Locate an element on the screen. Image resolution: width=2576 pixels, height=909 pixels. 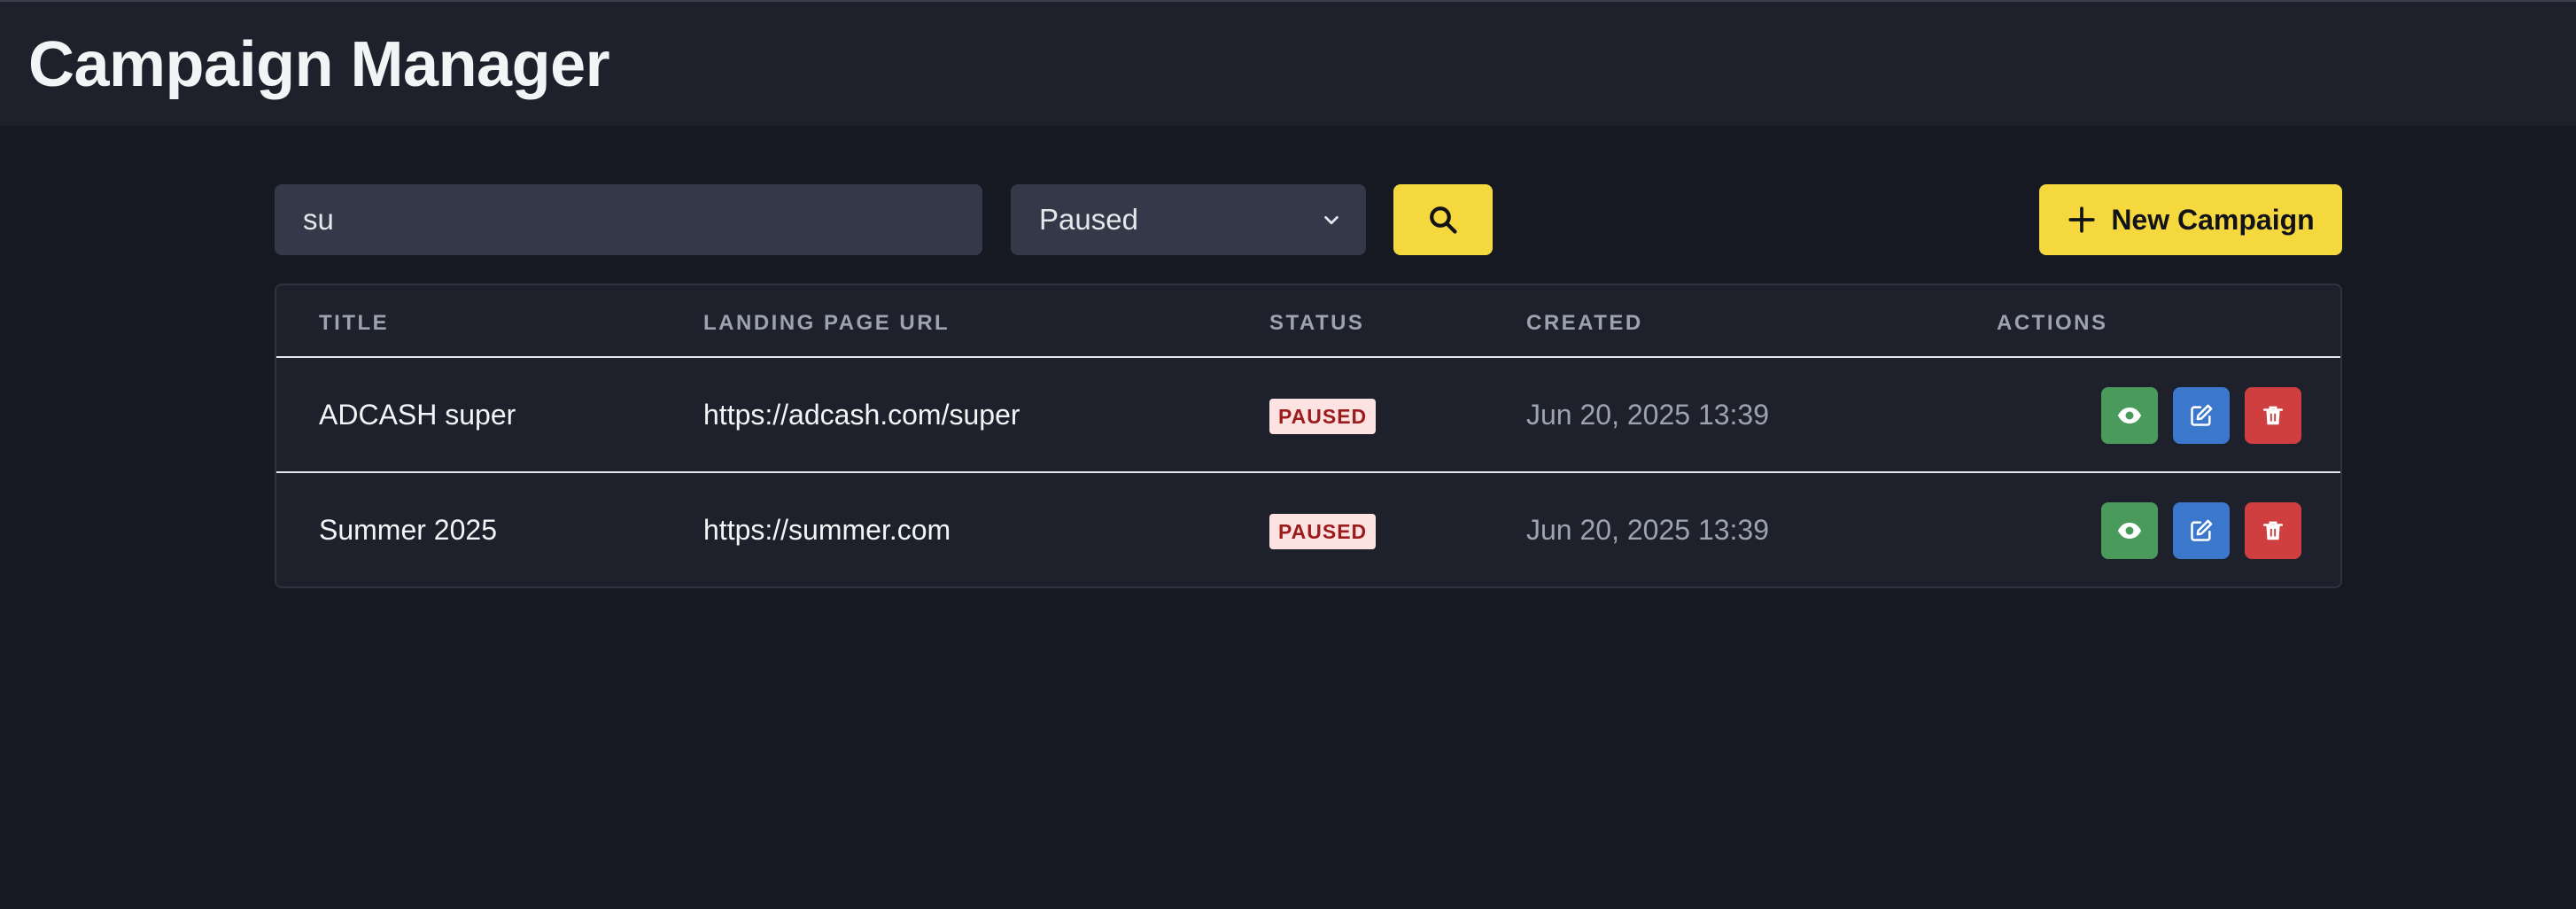
campaign-url: https://summer.com is located at coordinates (827, 530).